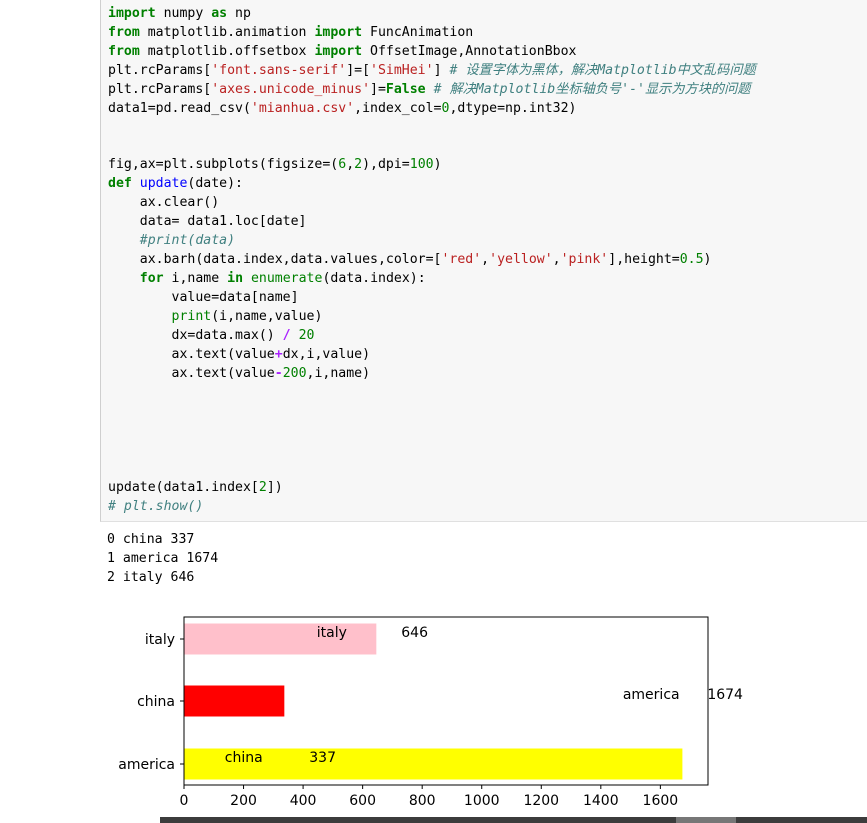 This screenshot has width=867, height=823. I want to click on x-tick-label-1600: 1600, so click(661, 801).